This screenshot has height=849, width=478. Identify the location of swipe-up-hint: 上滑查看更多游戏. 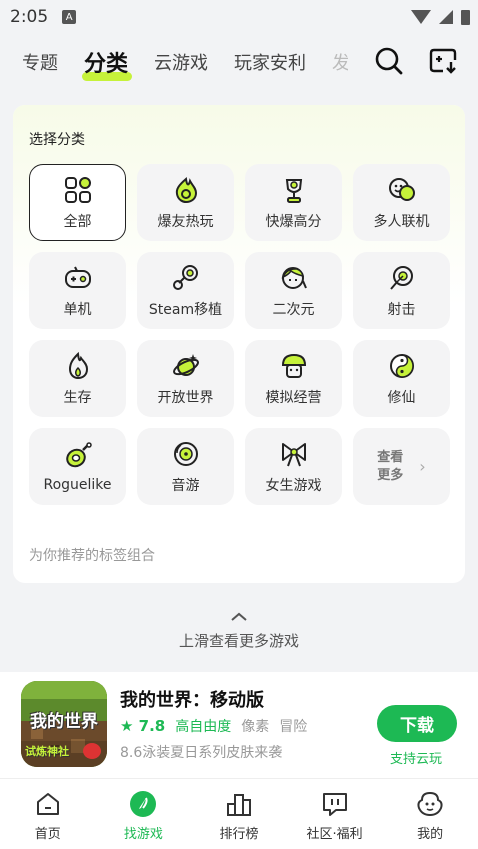
(239, 631).